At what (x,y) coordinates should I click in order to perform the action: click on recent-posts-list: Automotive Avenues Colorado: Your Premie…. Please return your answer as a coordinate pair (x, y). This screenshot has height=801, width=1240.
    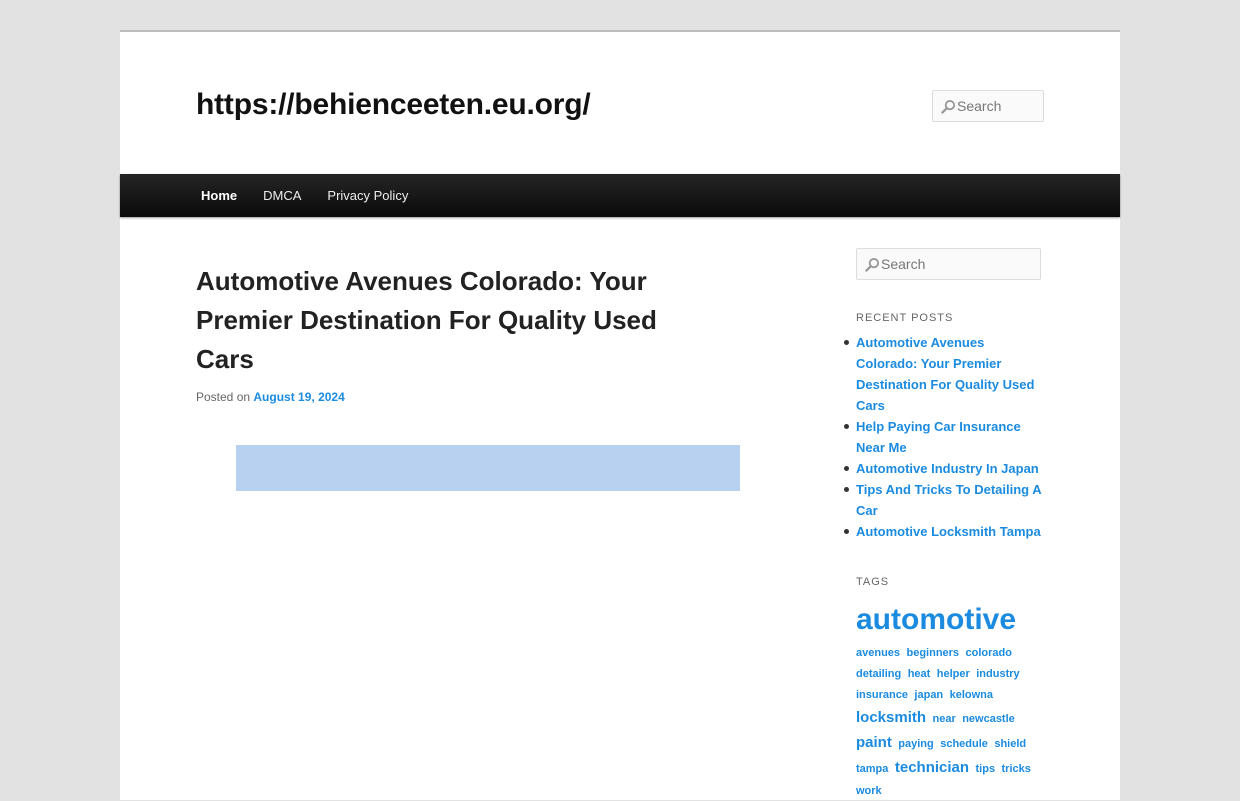
    Looking at the image, I should click on (945, 437).